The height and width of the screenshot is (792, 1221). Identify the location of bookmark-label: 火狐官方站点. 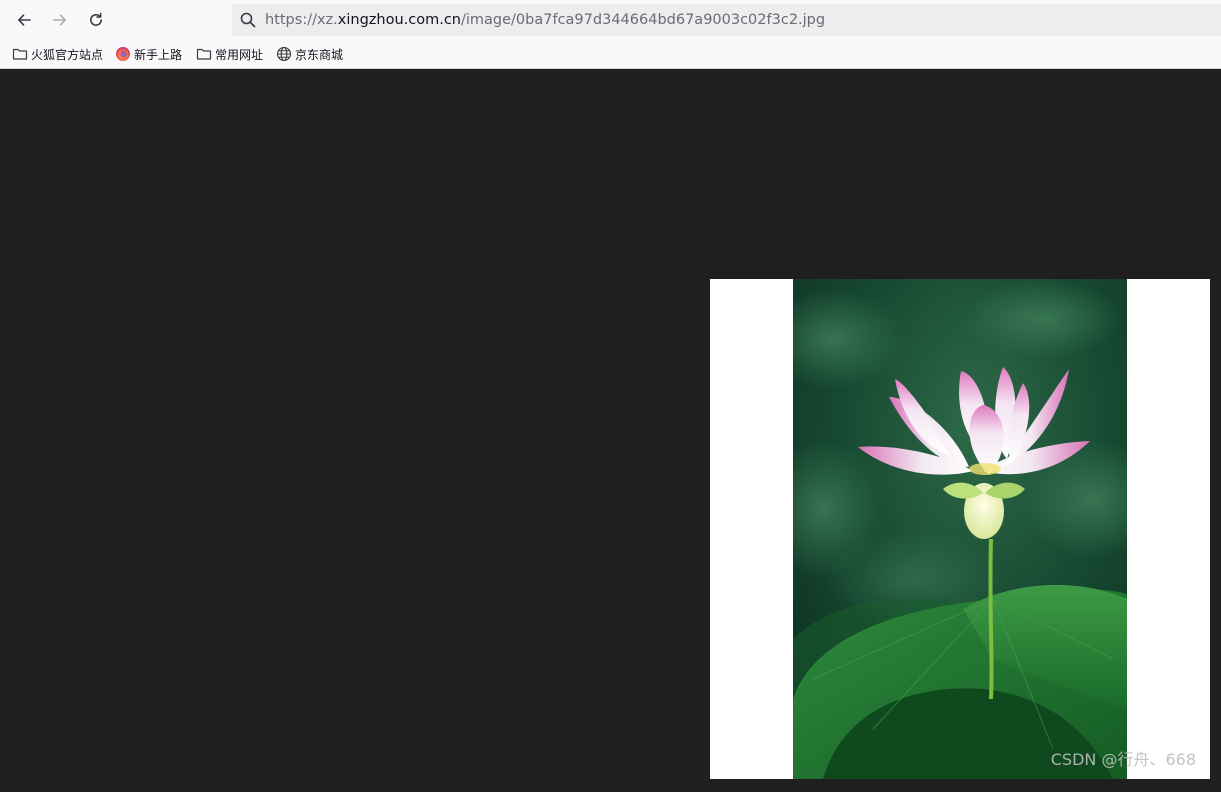
(67, 54).